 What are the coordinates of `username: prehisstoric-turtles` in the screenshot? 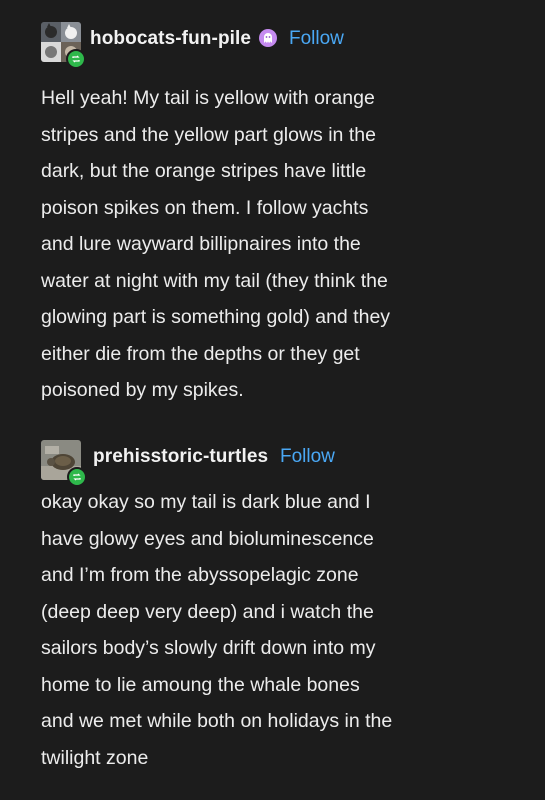 It's located at (180, 457).